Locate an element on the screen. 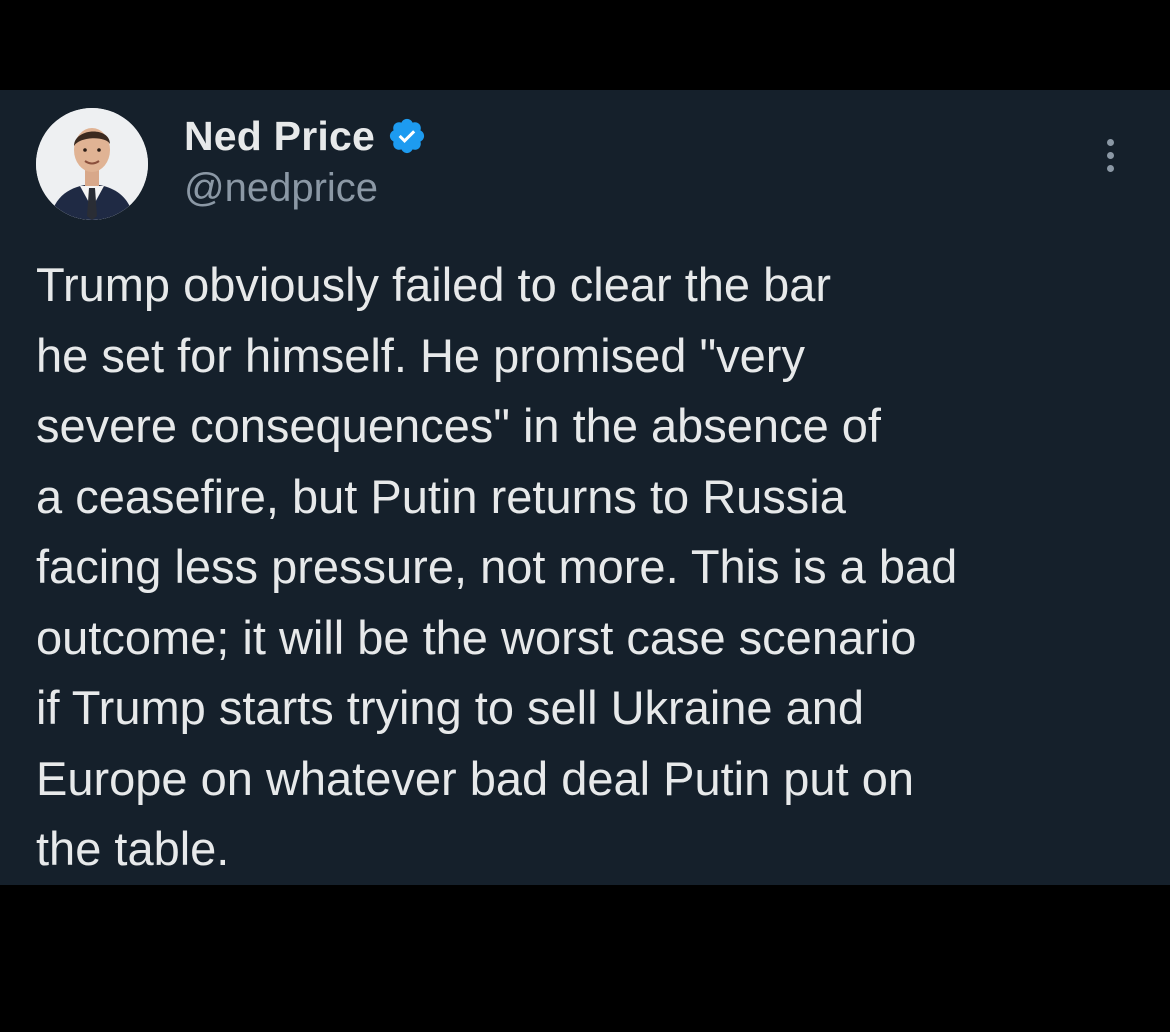  tweet-text-line: Europe on whatever bad deal Putin put on is located at coordinates (475, 778).